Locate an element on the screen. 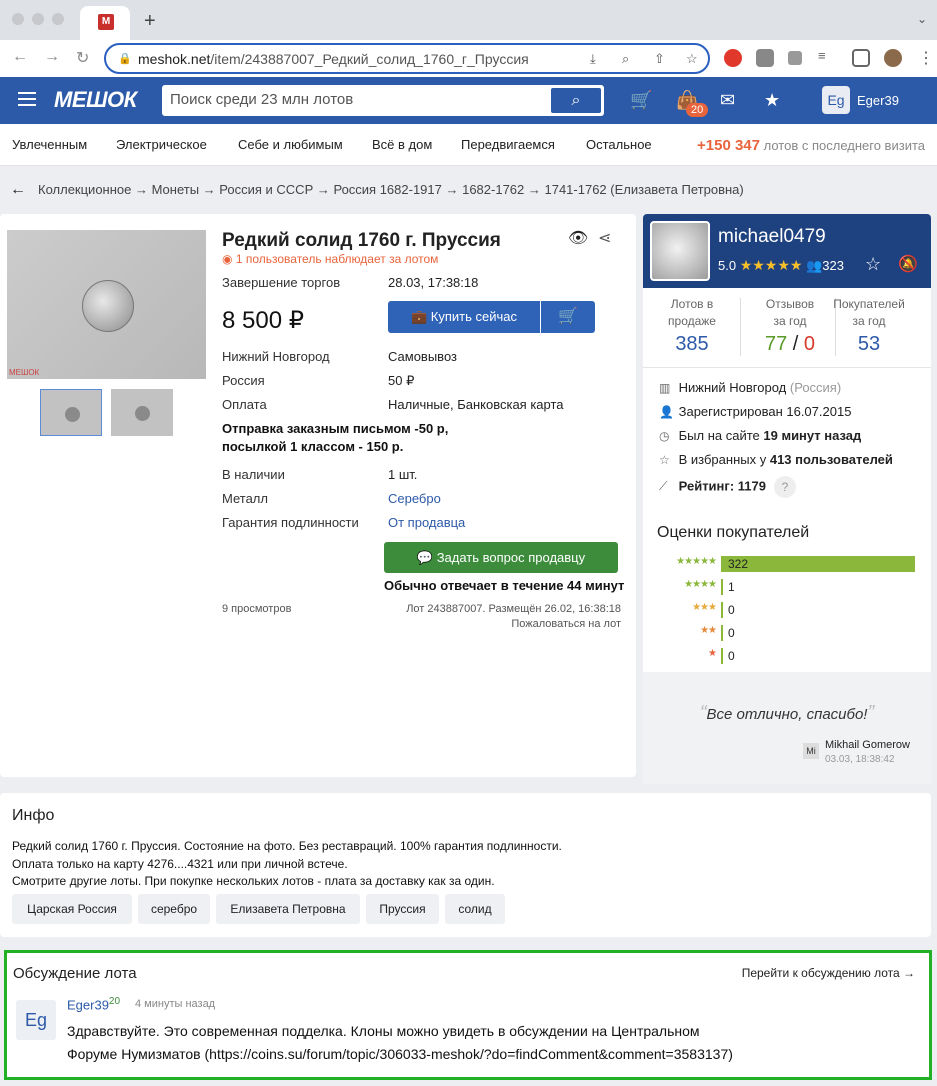  tag-chip: Елизавета Петровна is located at coordinates (288, 909).